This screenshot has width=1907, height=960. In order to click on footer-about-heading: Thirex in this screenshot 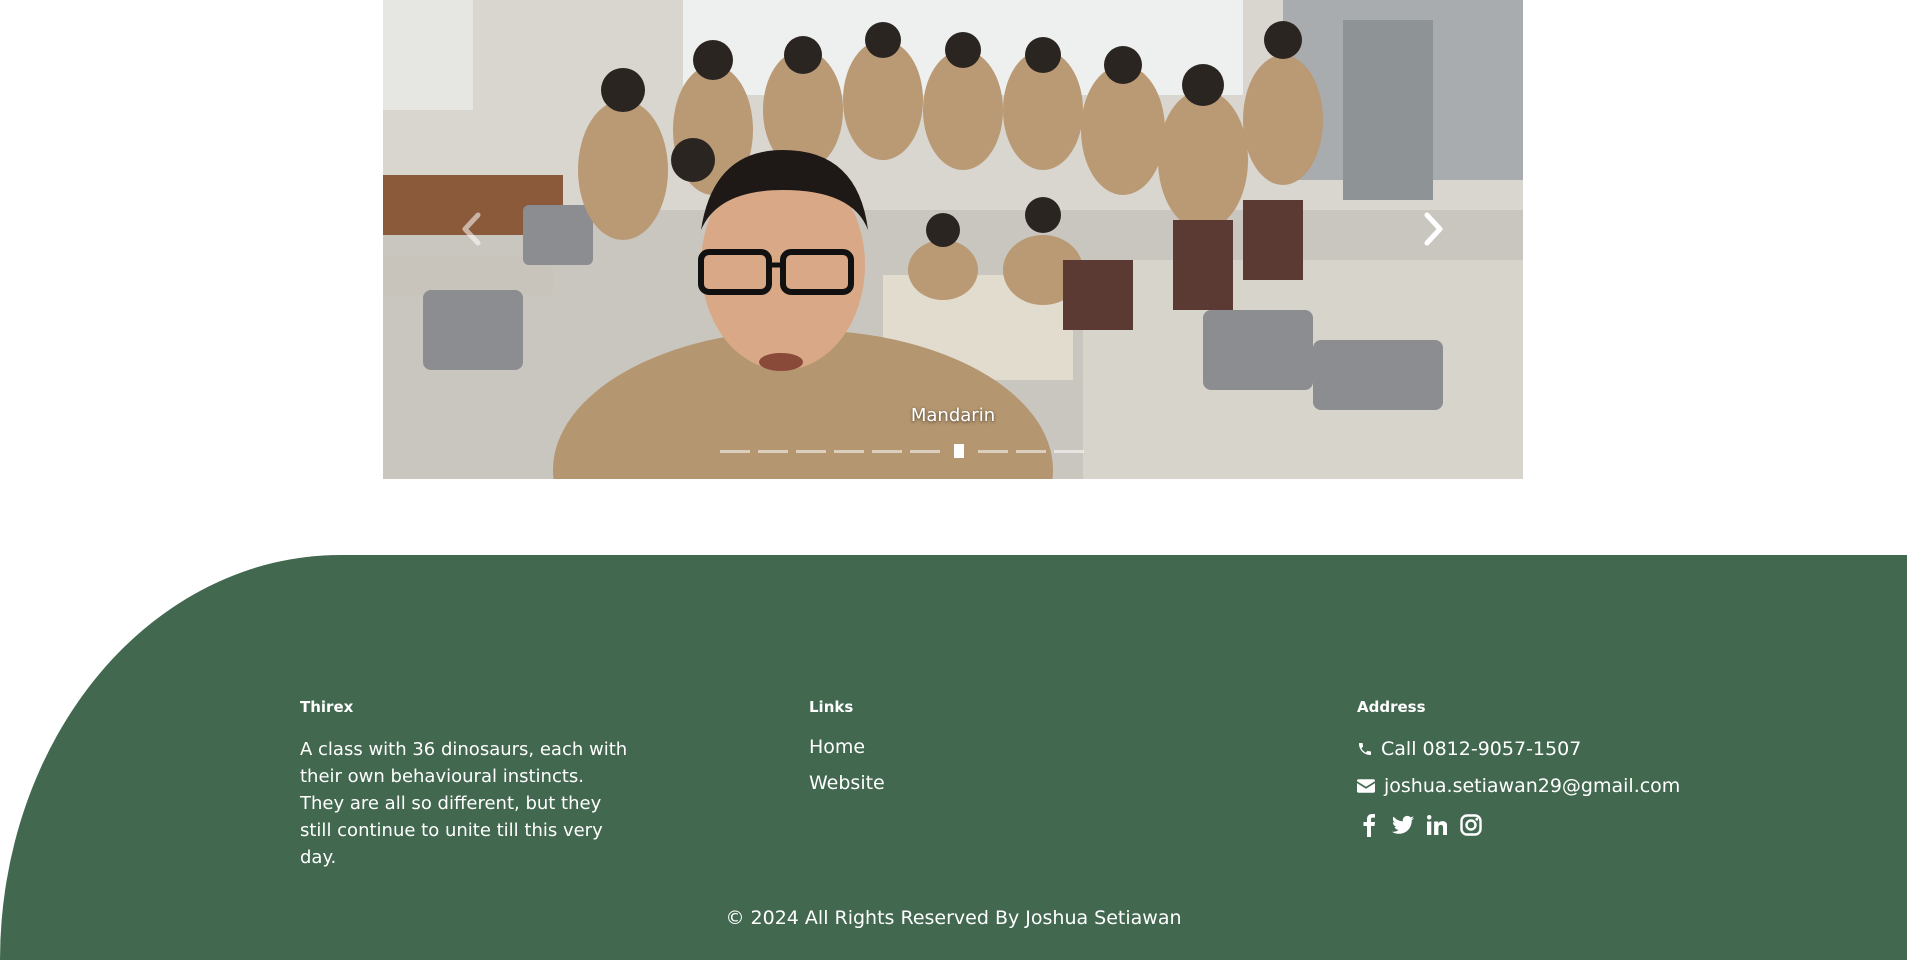, I will do `click(327, 707)`.